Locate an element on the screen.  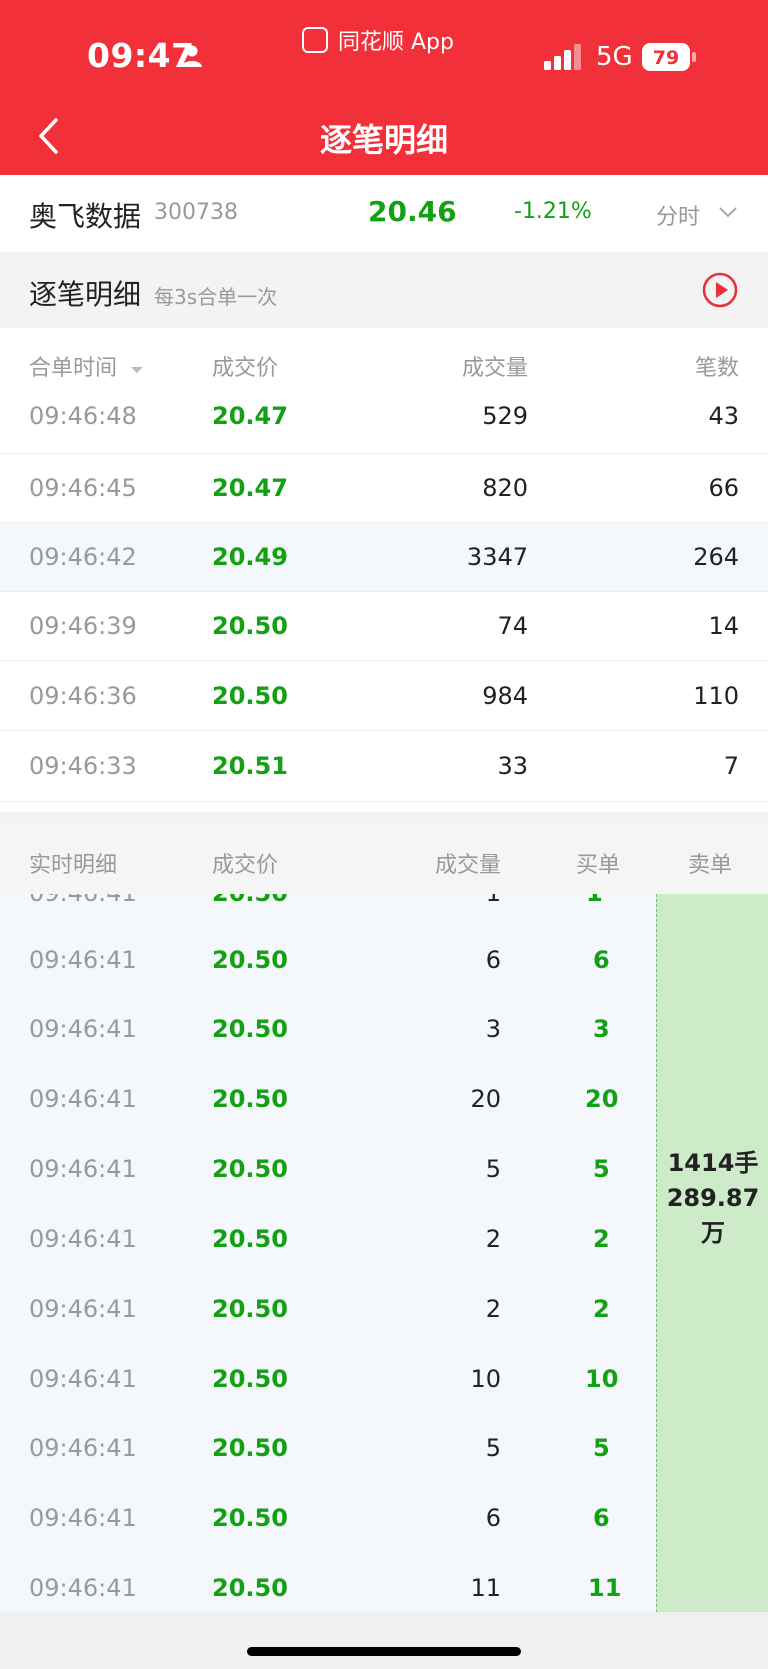
sell-order-block: 1414手 289.87万 is located at coordinates (712, 1253).